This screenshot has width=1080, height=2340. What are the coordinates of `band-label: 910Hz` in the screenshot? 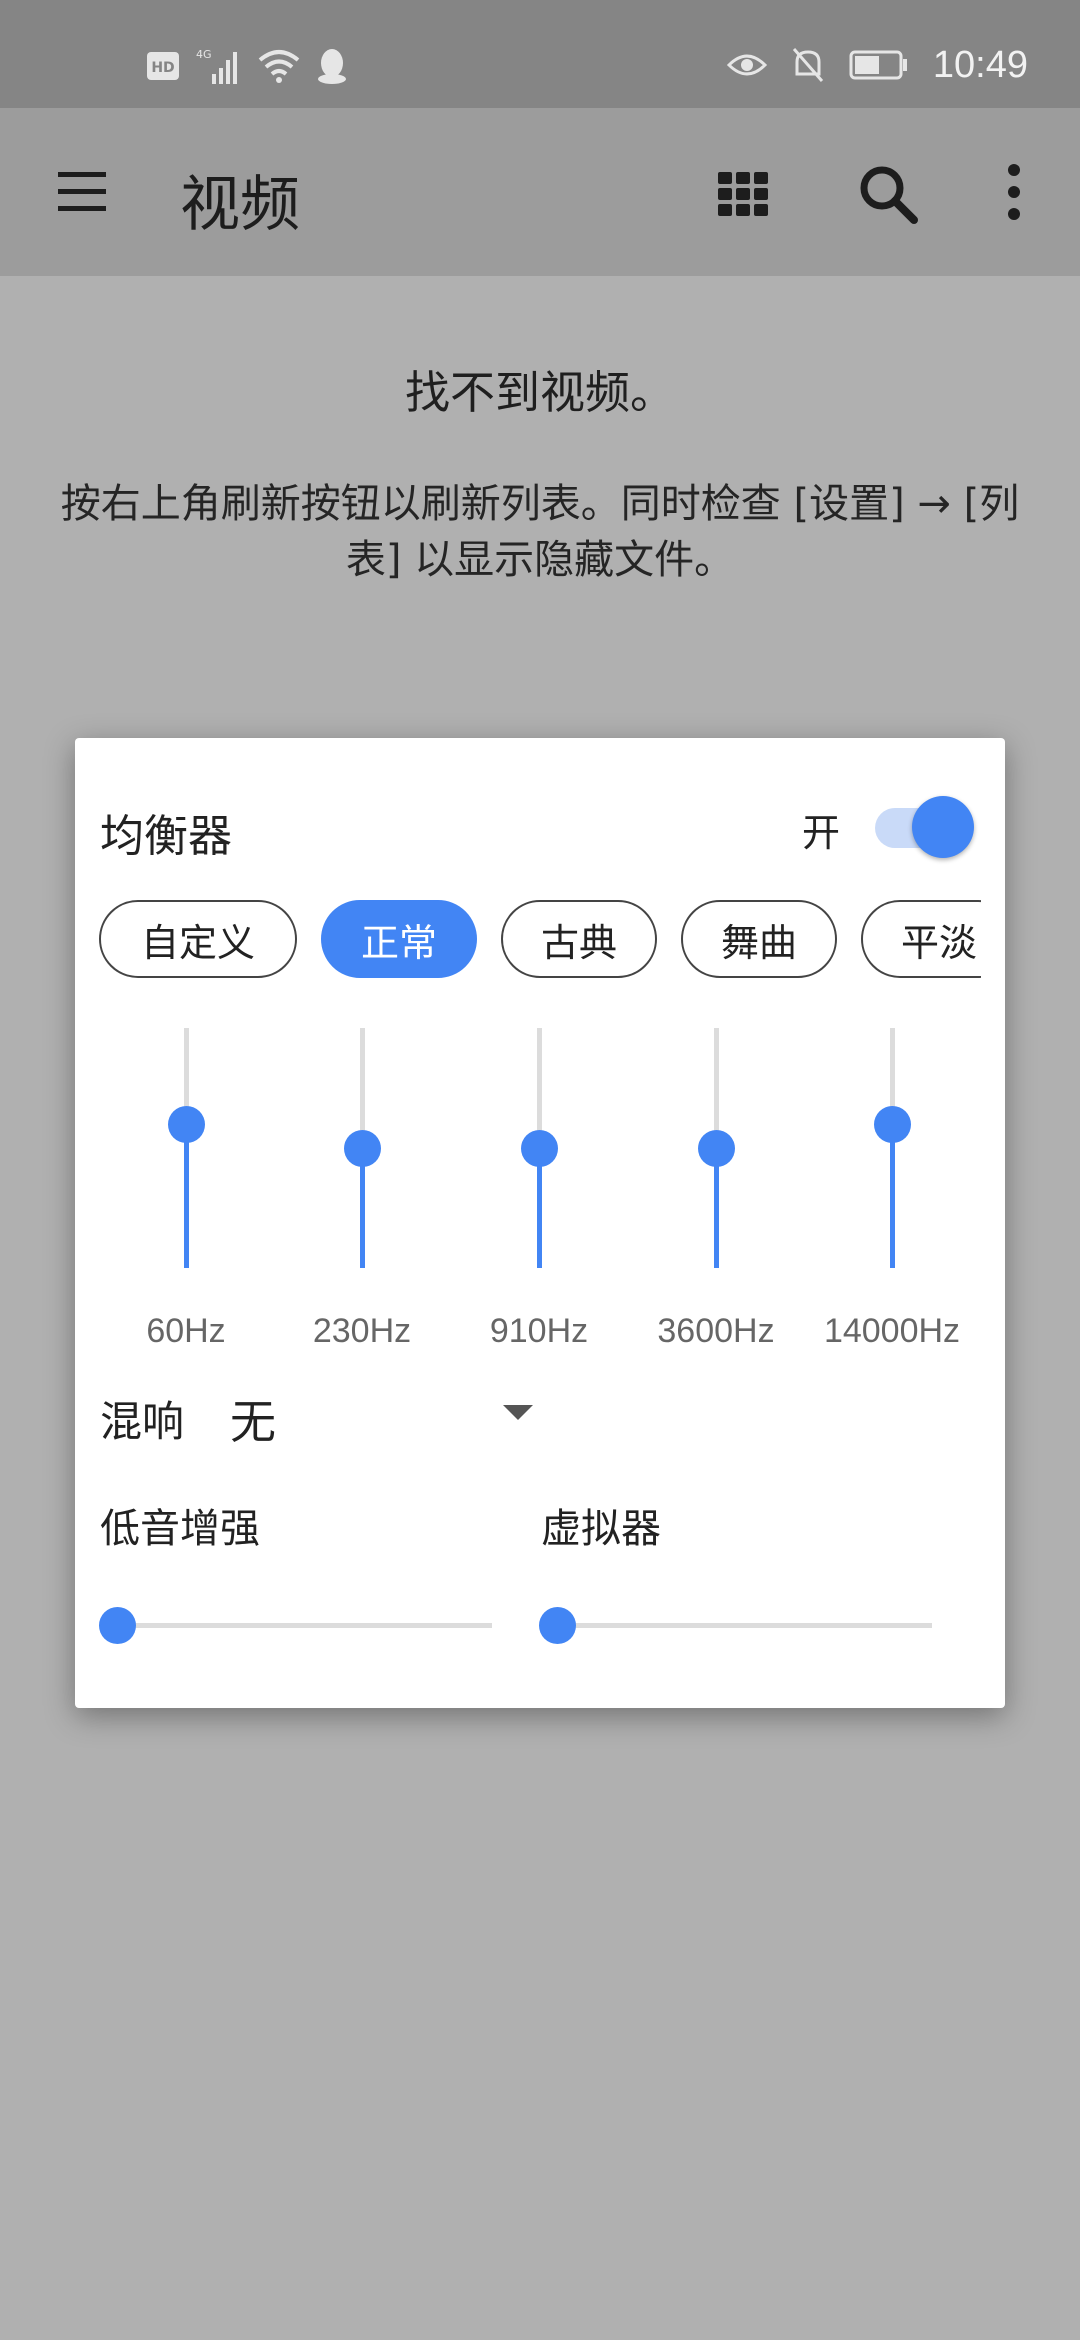 It's located at (539, 1331).